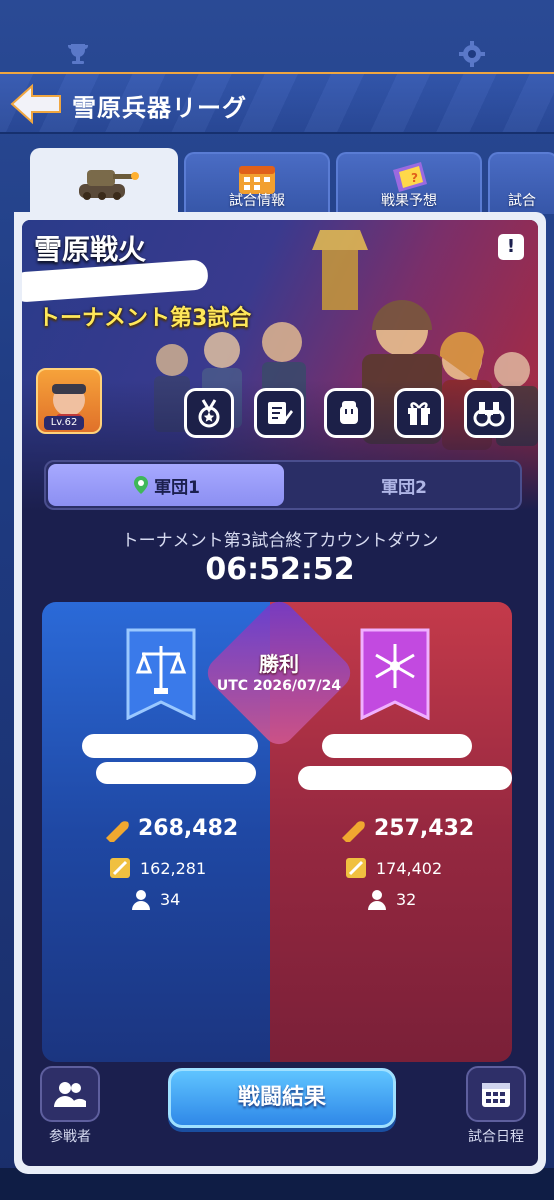  I want to click on result-label: 勝利, so click(279, 664).